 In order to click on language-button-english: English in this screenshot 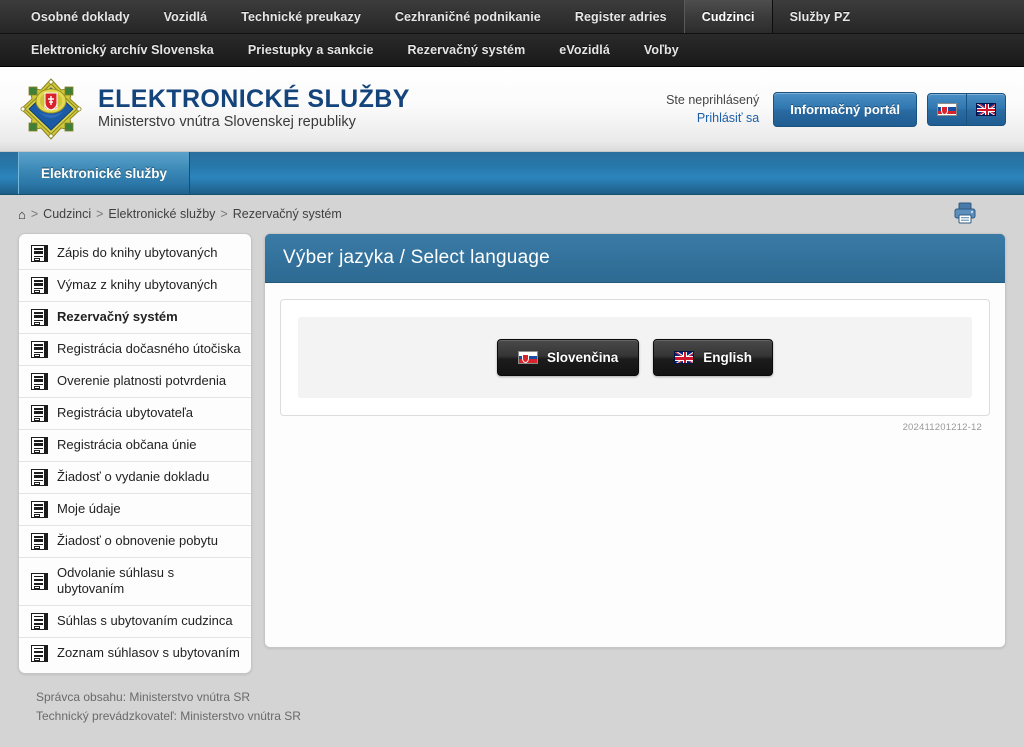, I will do `click(713, 357)`.